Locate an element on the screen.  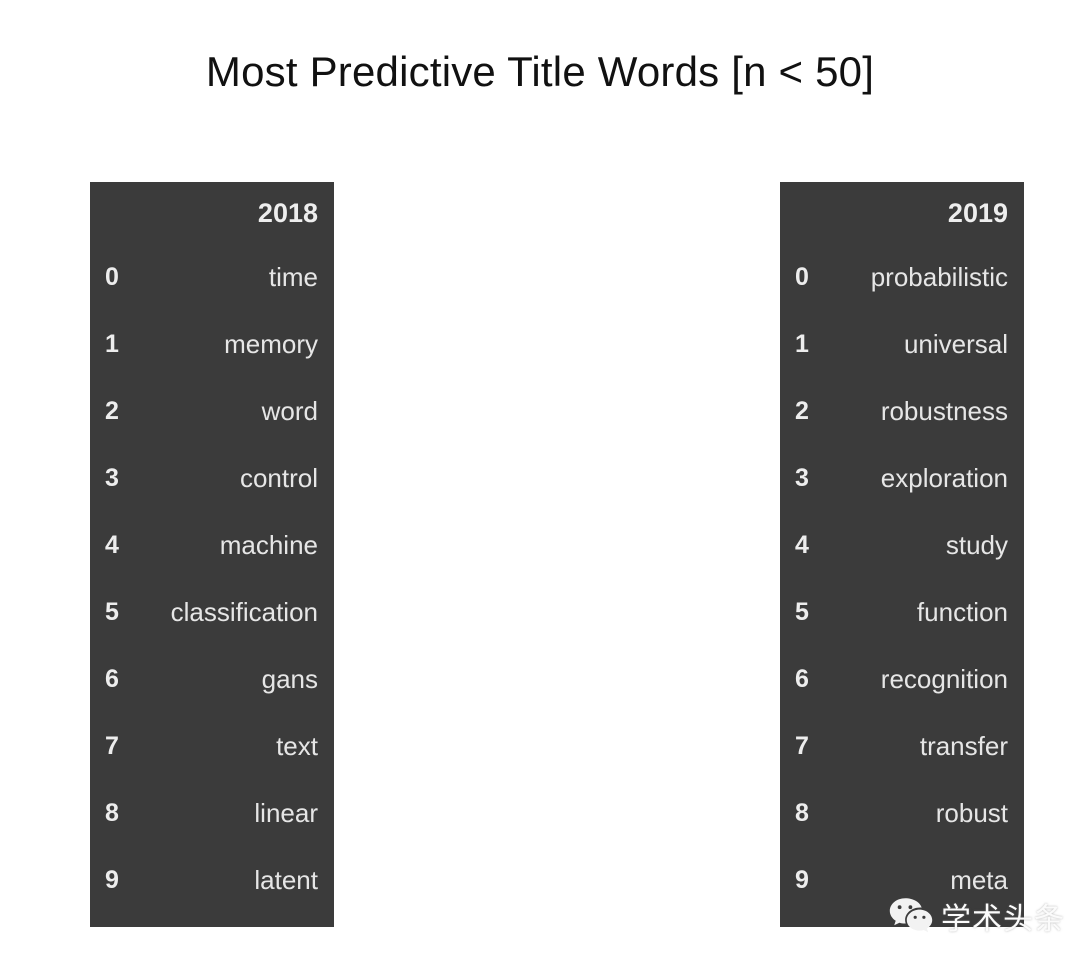
row-value: linear is located at coordinates (286, 813).